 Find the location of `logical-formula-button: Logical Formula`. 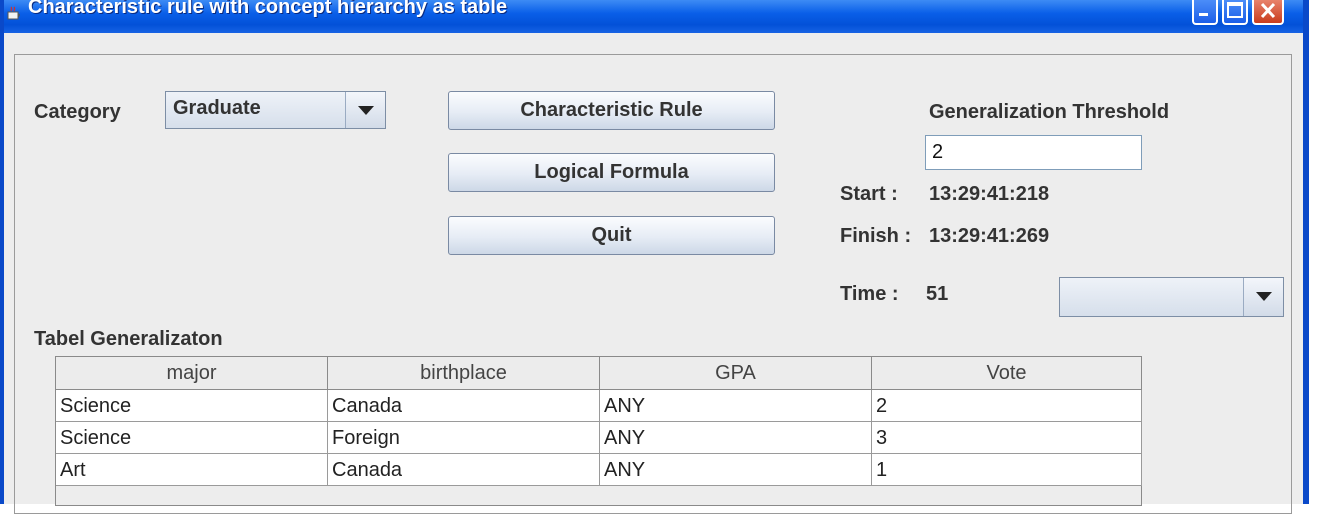

logical-formula-button: Logical Formula is located at coordinates (611, 172).